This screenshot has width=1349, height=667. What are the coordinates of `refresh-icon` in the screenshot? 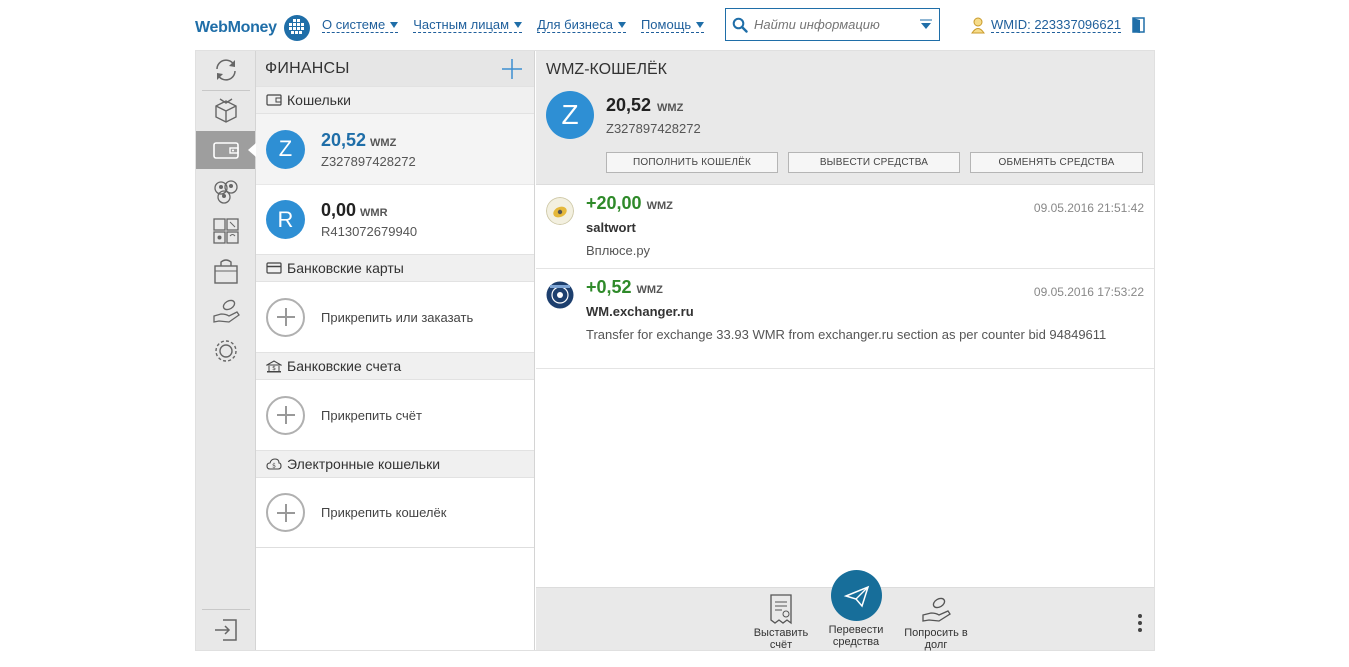 It's located at (225, 70).